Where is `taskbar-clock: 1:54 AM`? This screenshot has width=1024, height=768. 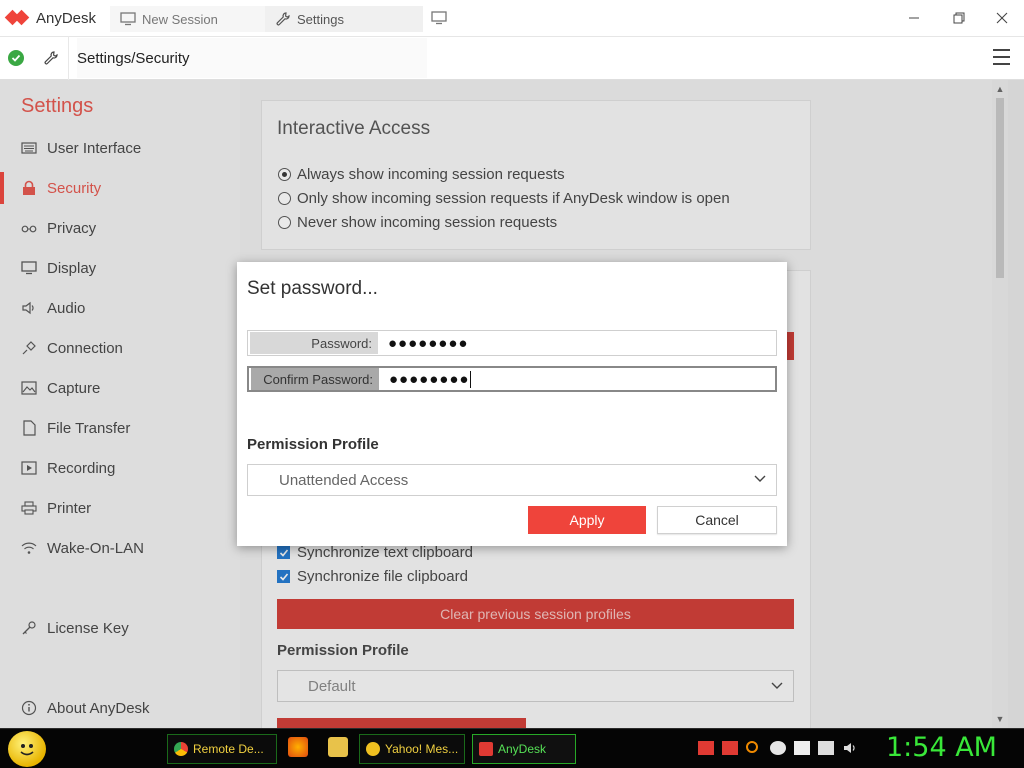
taskbar-clock: 1:54 AM is located at coordinates (941, 747).